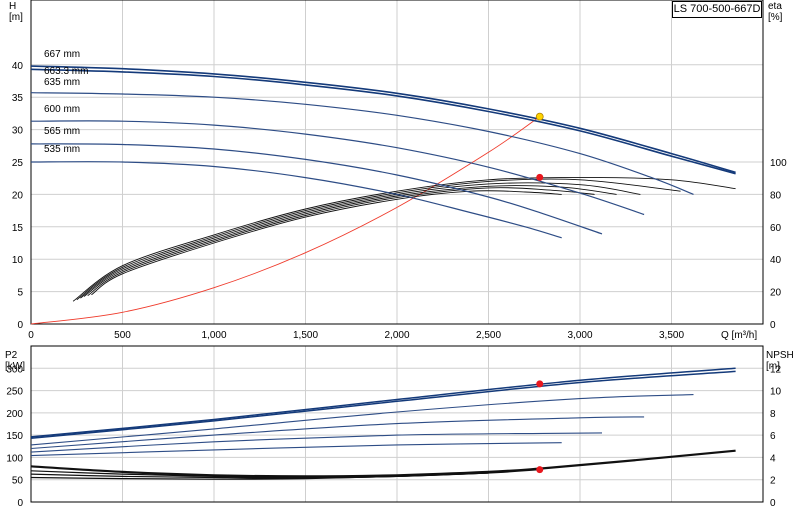 This screenshot has width=800, height=520. Describe the element at coordinates (305, 335) in the screenshot. I see `x-tick-label: 1,500` at that location.